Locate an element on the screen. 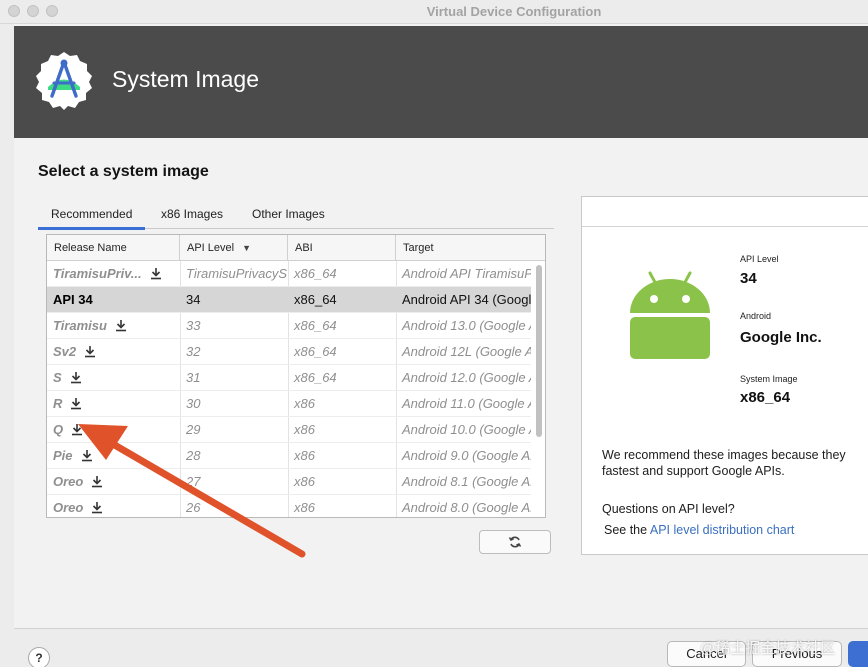 Image resolution: width=868 pixels, height=667 pixels. title-bar: Virtual Device Configuration is located at coordinates (434, 12).